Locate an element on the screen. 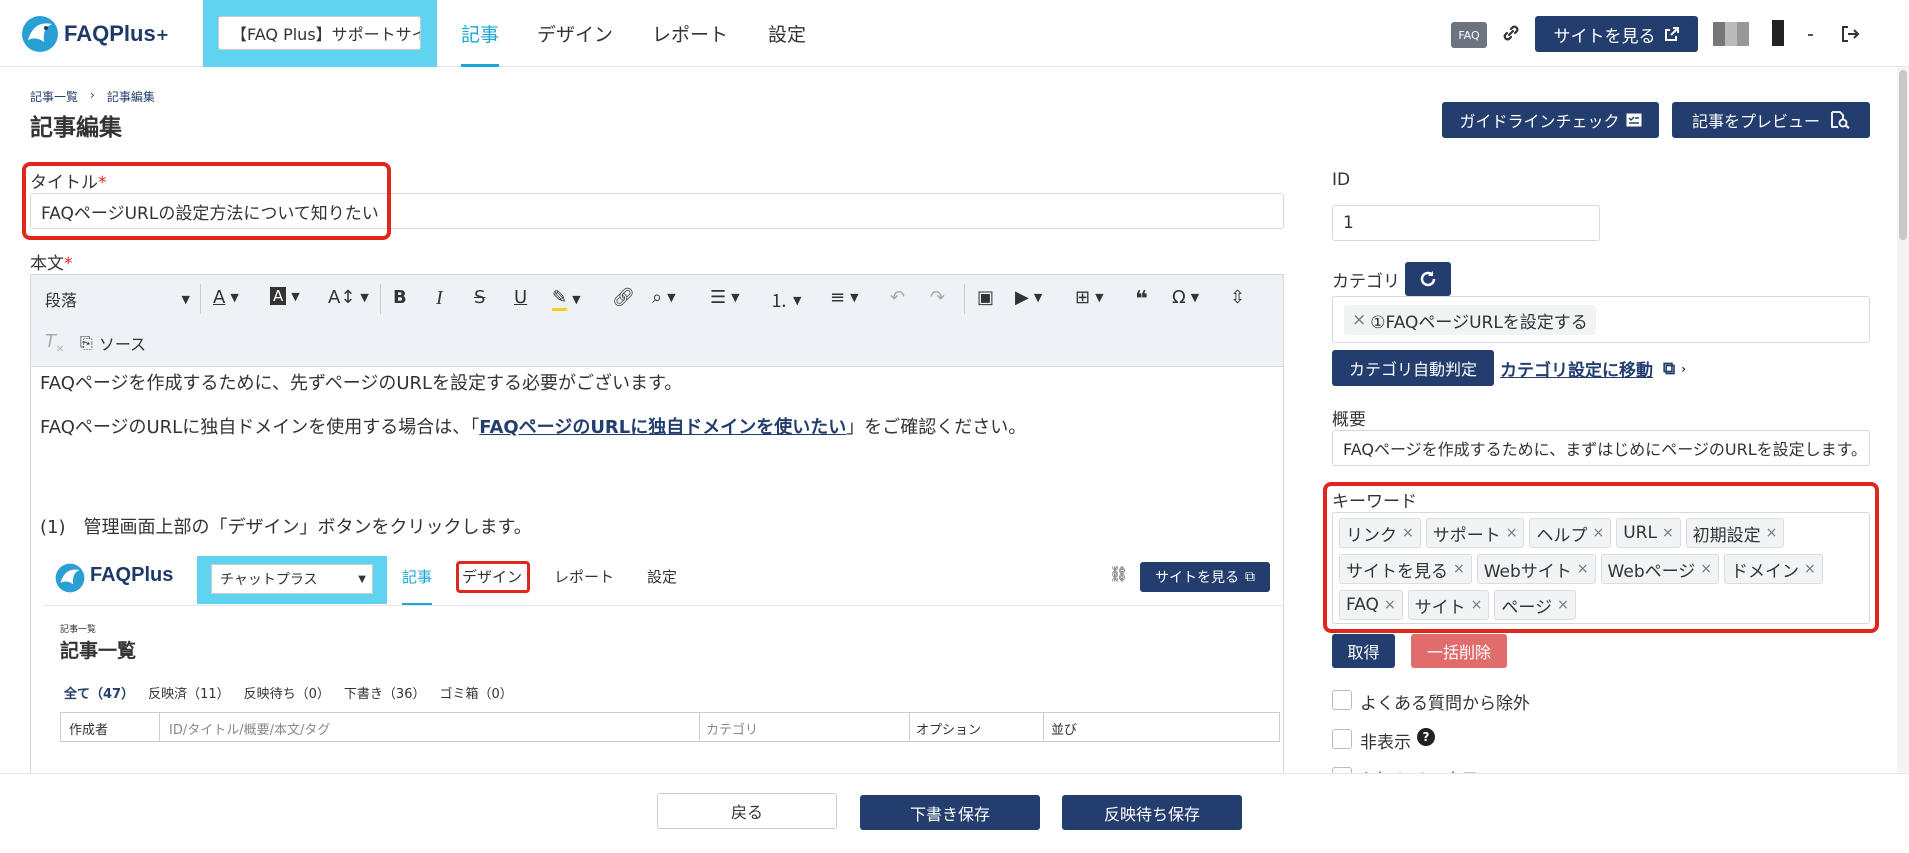 Image resolution: width=1909 pixels, height=853 pixels. highlighter-icon: ✎ is located at coordinates (560, 299).